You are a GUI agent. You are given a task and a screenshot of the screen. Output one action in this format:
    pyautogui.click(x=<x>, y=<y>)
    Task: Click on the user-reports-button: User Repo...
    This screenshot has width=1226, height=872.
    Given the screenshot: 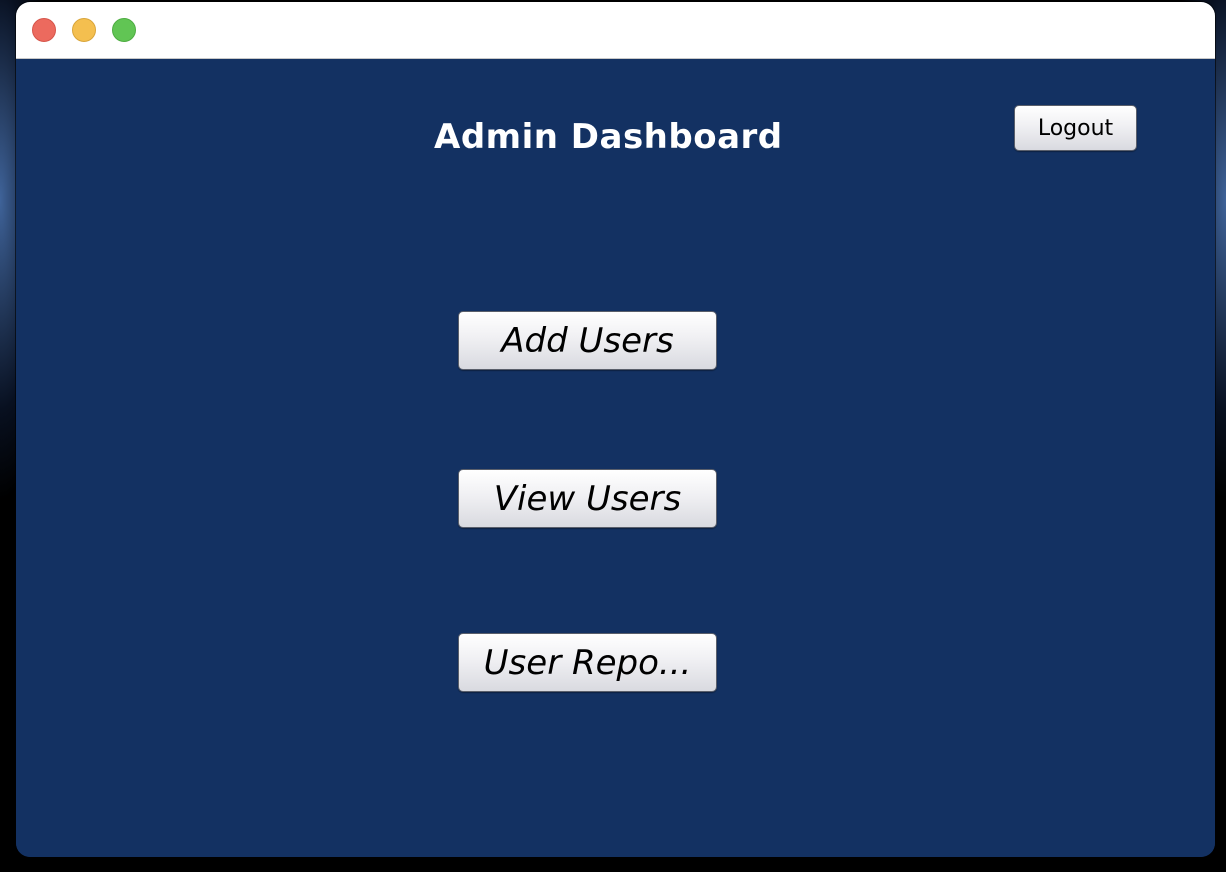 What is the action you would take?
    pyautogui.click(x=587, y=662)
    